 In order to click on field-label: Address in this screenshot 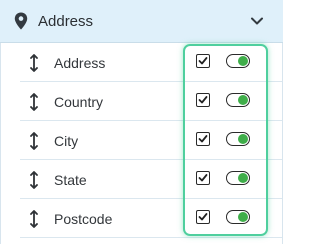, I will do `click(80, 63)`.